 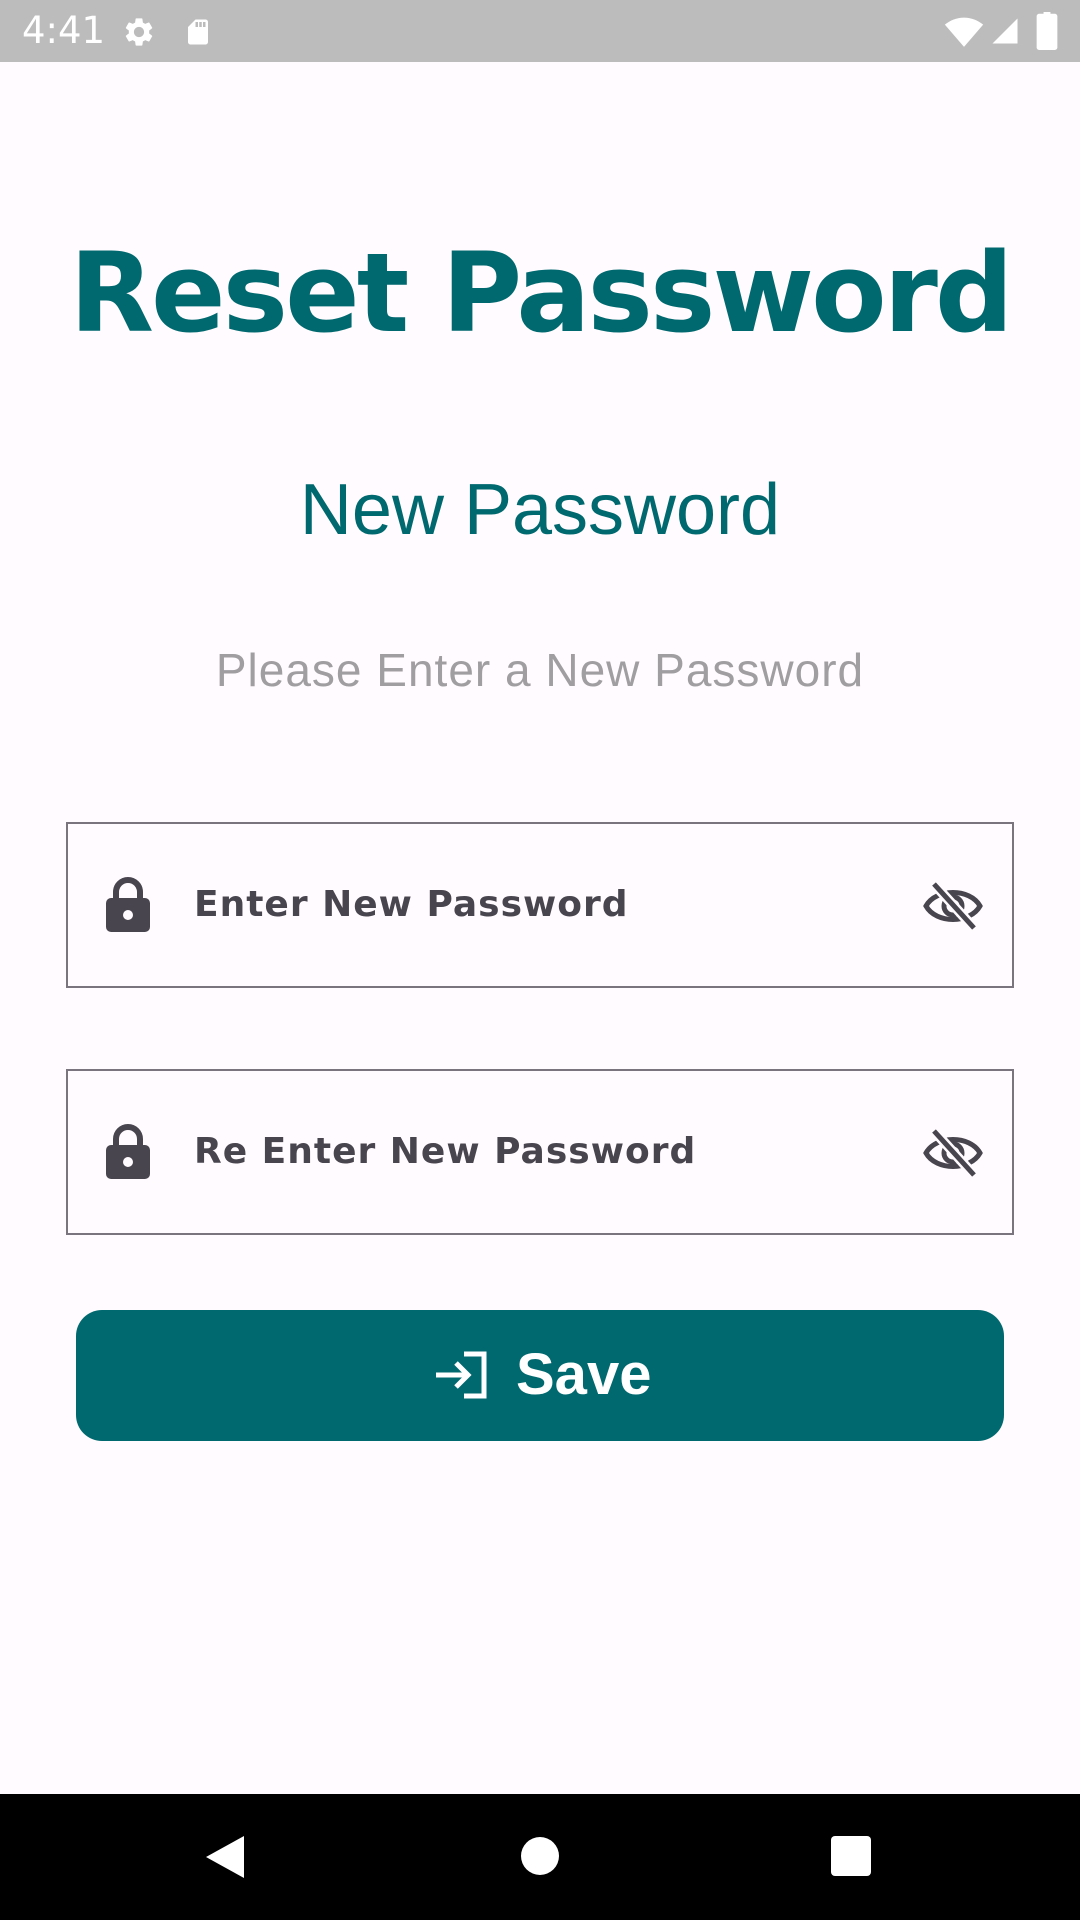 I want to click on new-password-placeholder: Enter New Password, so click(x=411, y=904).